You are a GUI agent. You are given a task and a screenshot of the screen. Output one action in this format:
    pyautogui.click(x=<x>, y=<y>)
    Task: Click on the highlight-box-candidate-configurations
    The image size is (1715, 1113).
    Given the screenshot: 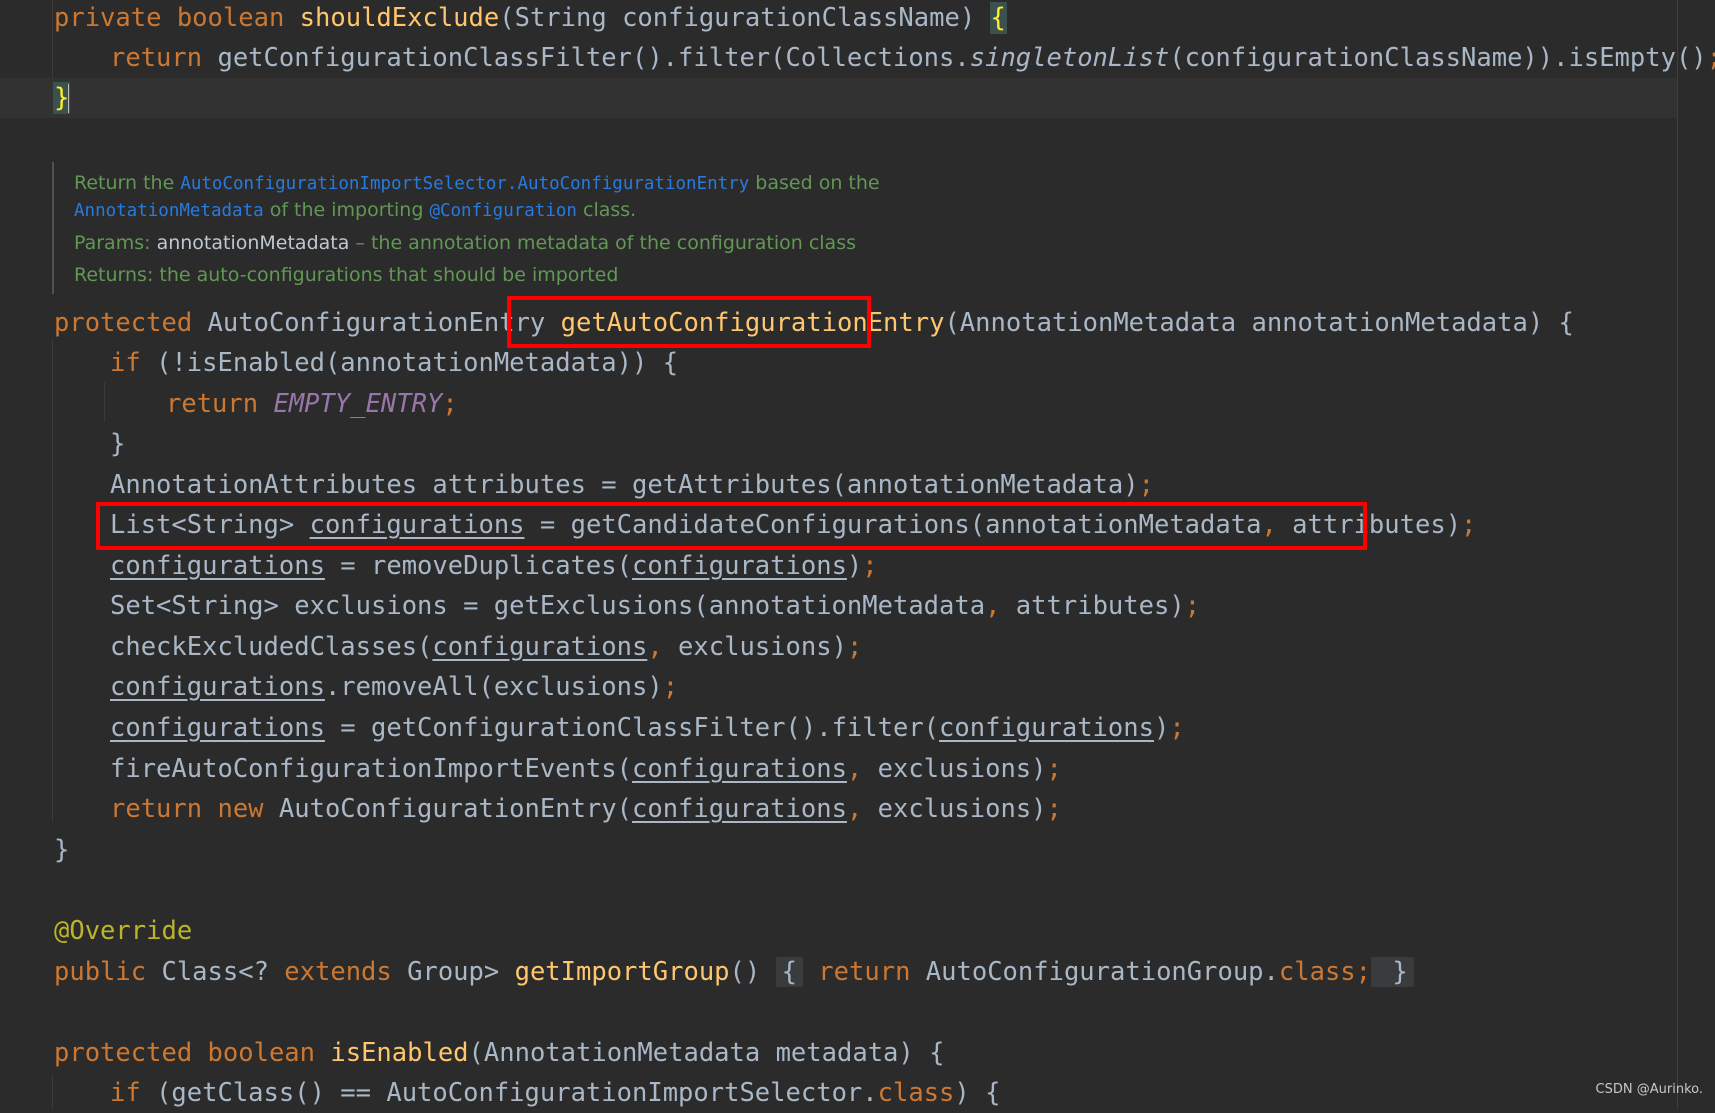 What is the action you would take?
    pyautogui.click(x=731, y=526)
    